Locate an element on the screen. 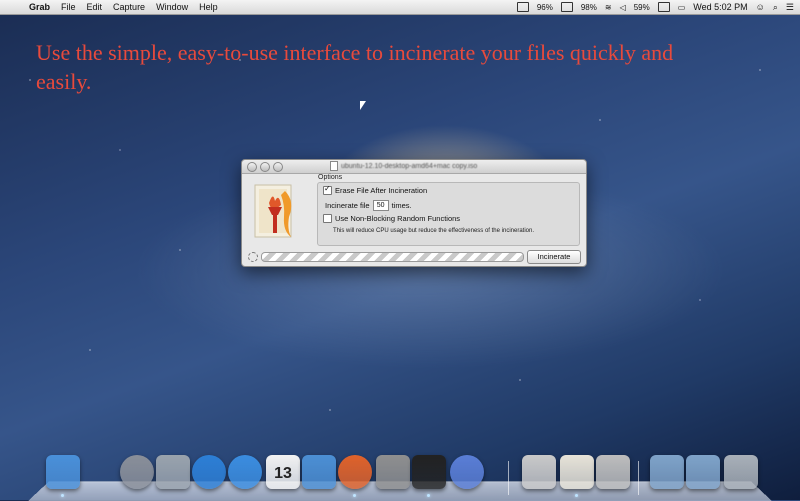 Image resolution: width=800 pixels, height=501 pixels. terminal-status-icon is located at coordinates (522, 7).